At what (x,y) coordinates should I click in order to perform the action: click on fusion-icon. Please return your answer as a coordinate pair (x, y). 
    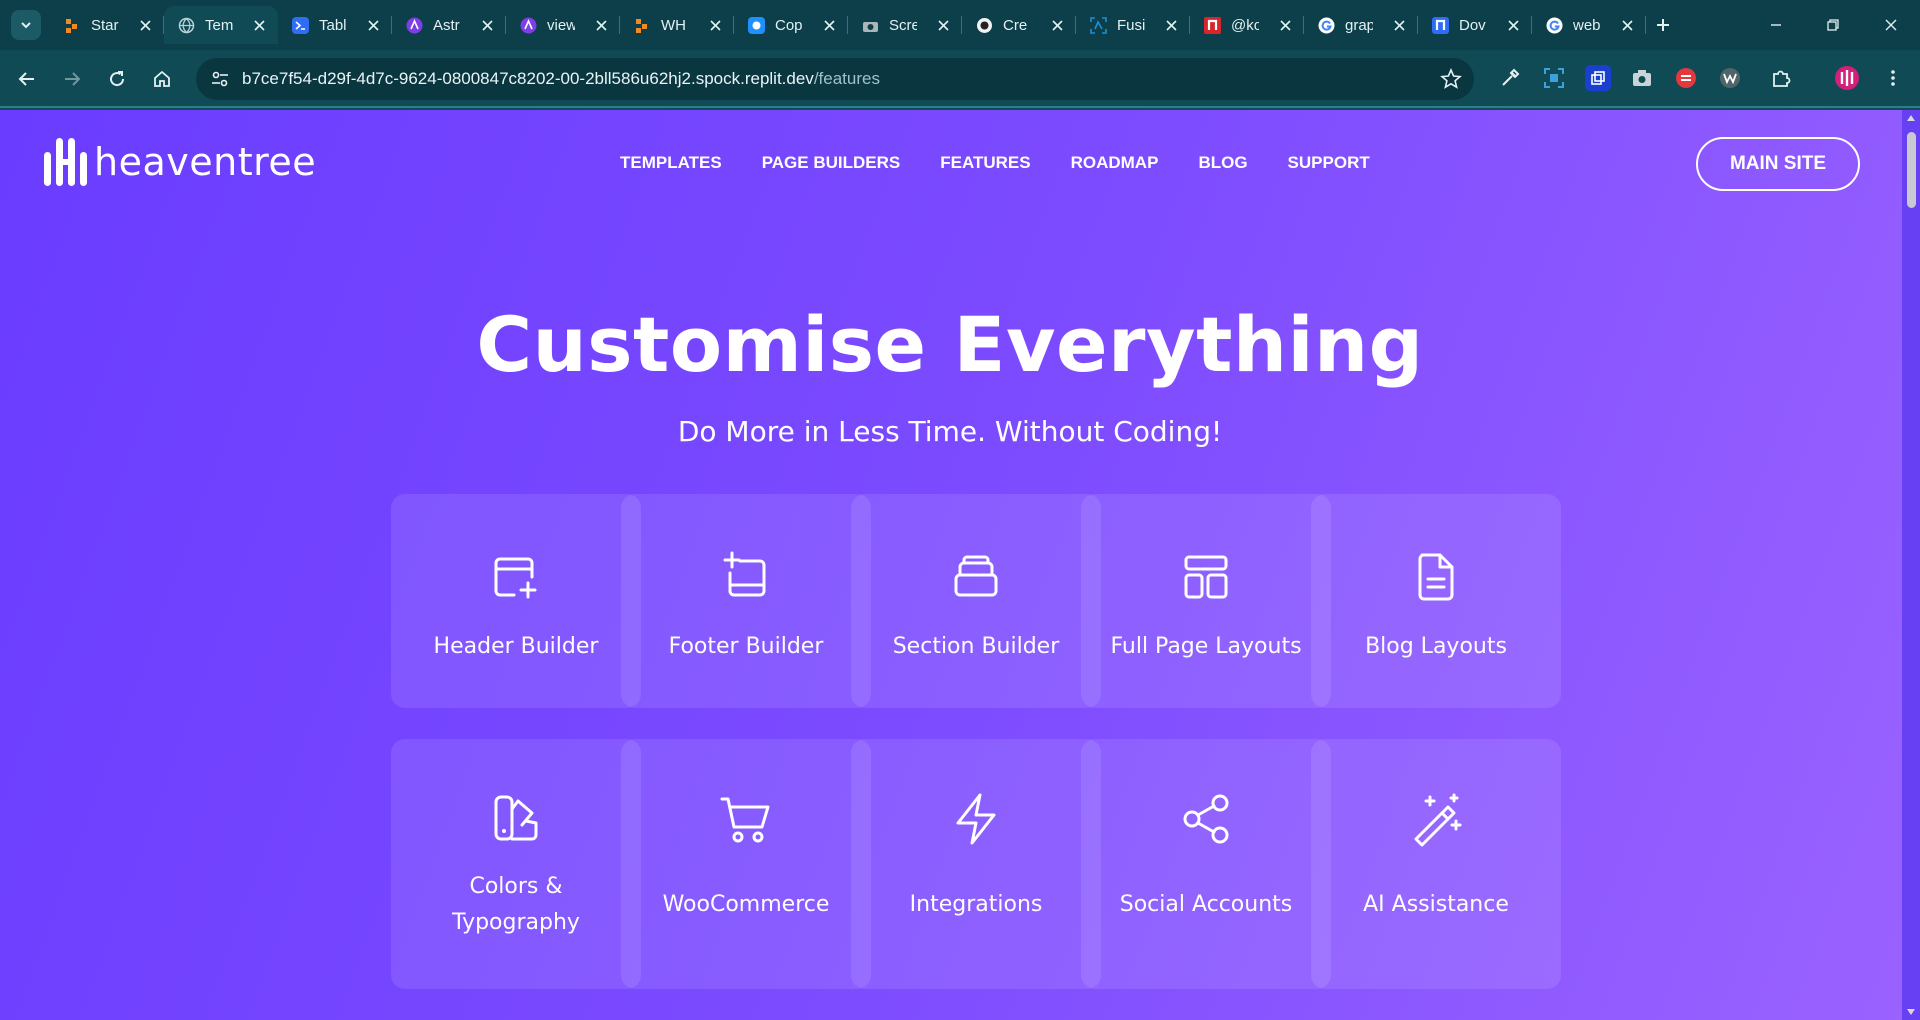
    Looking at the image, I should click on (1098, 25).